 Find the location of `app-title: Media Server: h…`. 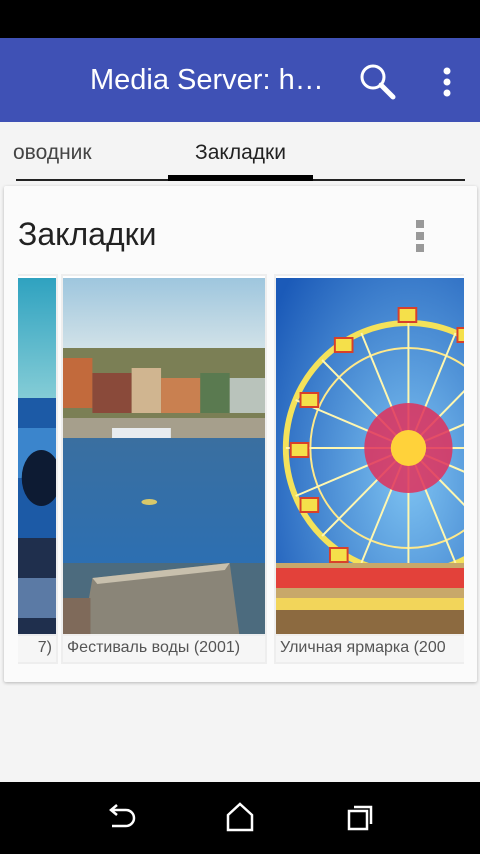

app-title: Media Server: h… is located at coordinates (207, 80).